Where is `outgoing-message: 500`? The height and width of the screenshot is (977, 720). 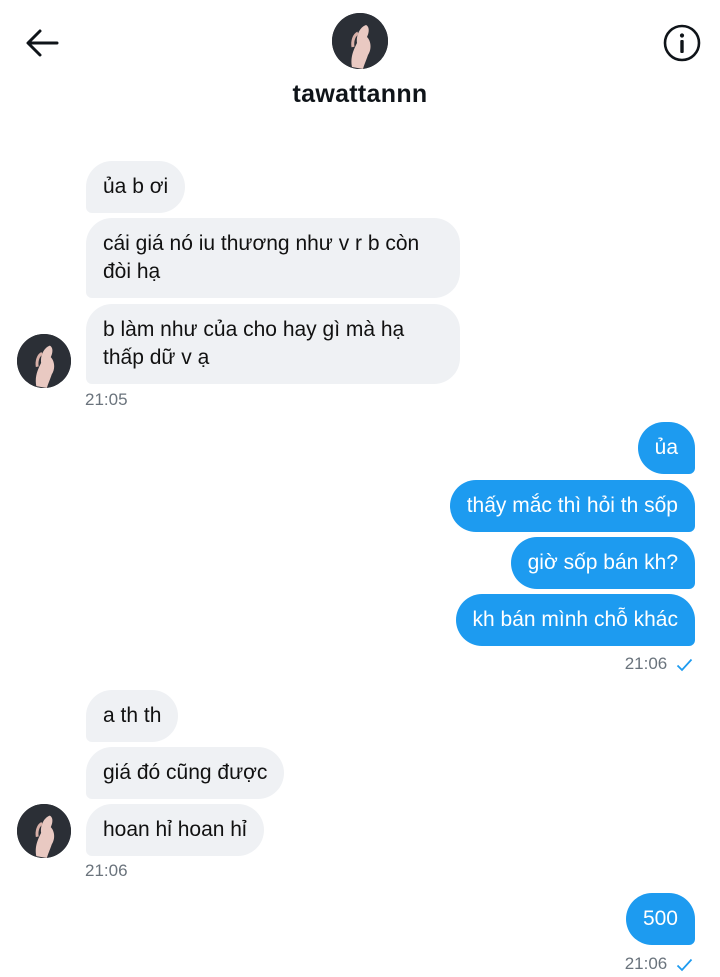 outgoing-message: 500 is located at coordinates (660, 919).